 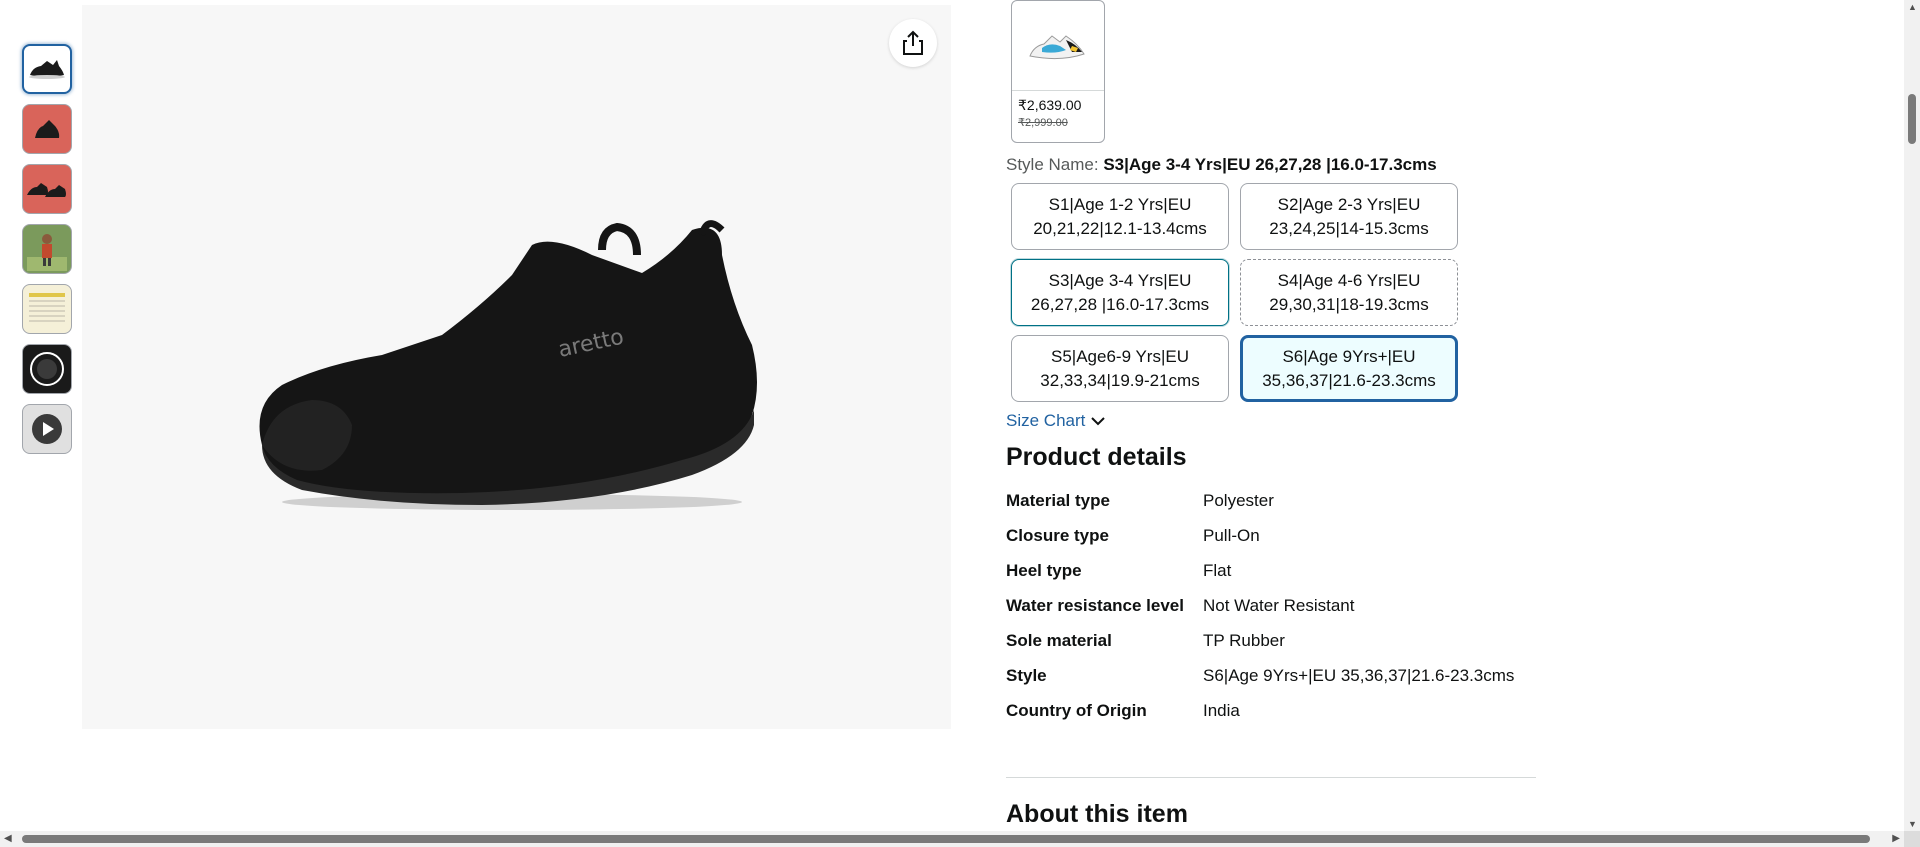 I want to click on color-swatch: ₹2,639.00 ₹2,999.00, so click(x=1058, y=71).